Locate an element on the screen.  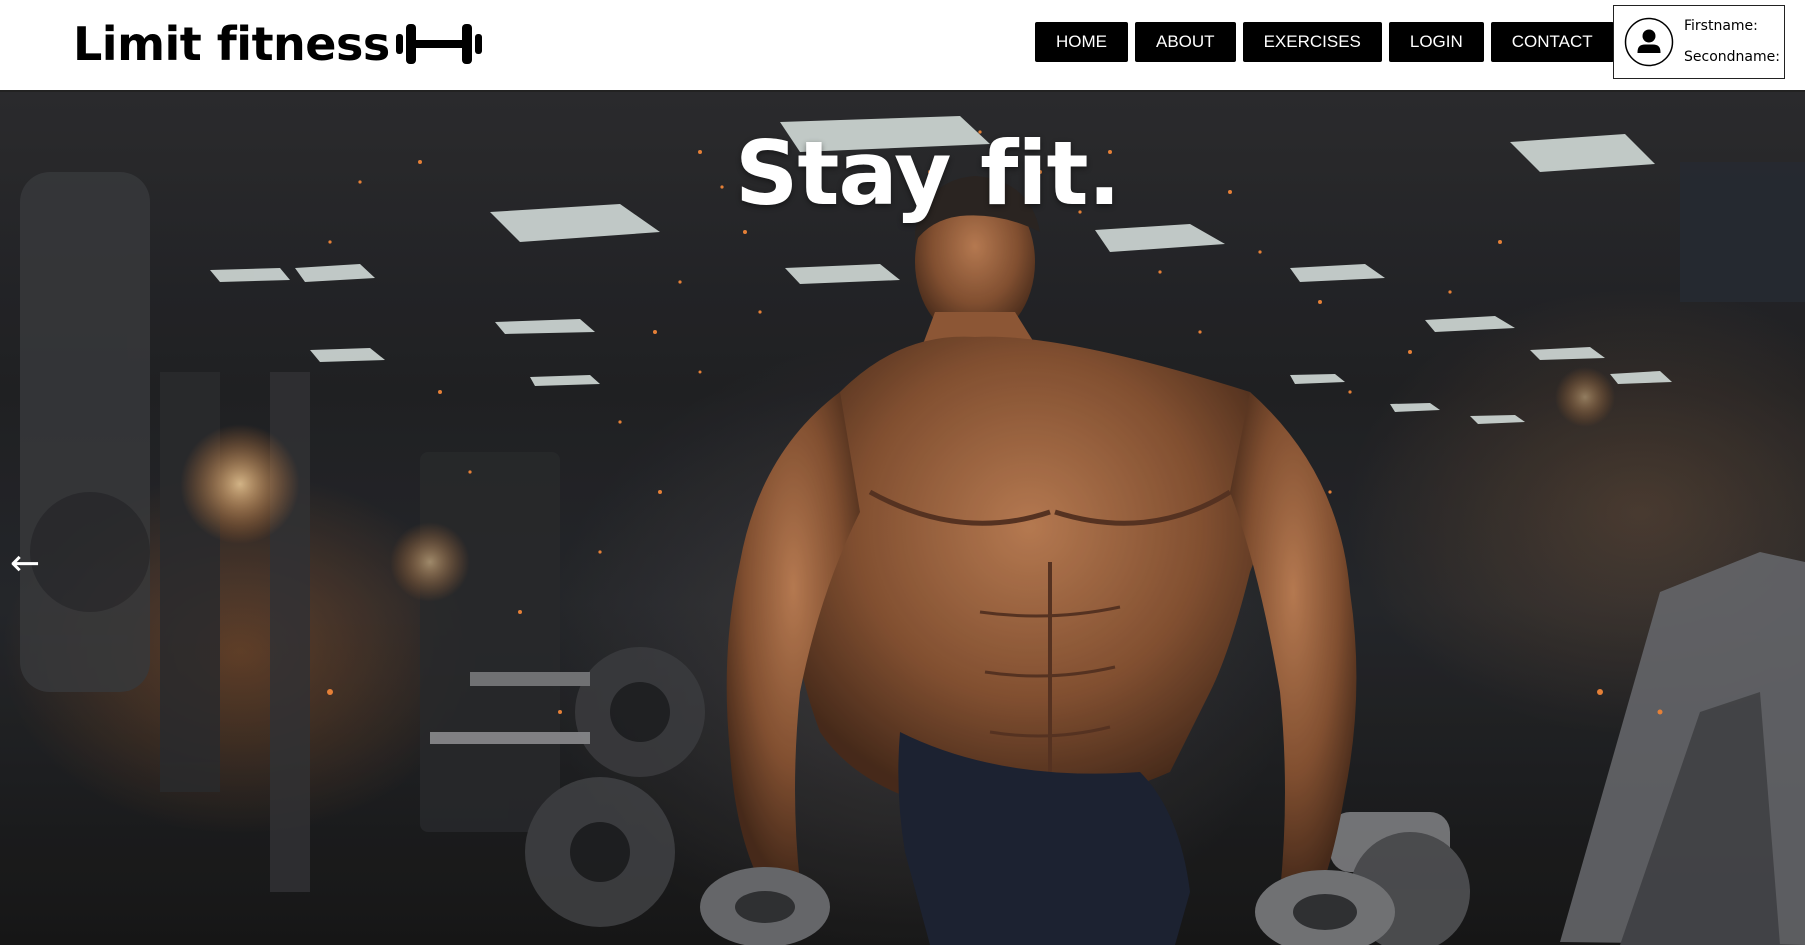
nav-contact-button: CONTACT is located at coordinates (1552, 42).